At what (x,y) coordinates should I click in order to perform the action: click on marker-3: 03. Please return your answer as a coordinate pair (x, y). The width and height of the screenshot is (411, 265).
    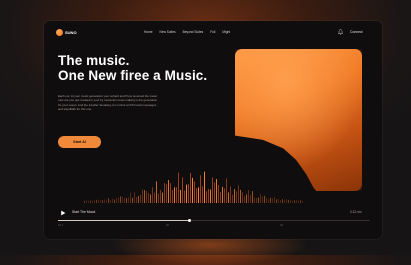
    Looking at the image, I should click on (281, 225).